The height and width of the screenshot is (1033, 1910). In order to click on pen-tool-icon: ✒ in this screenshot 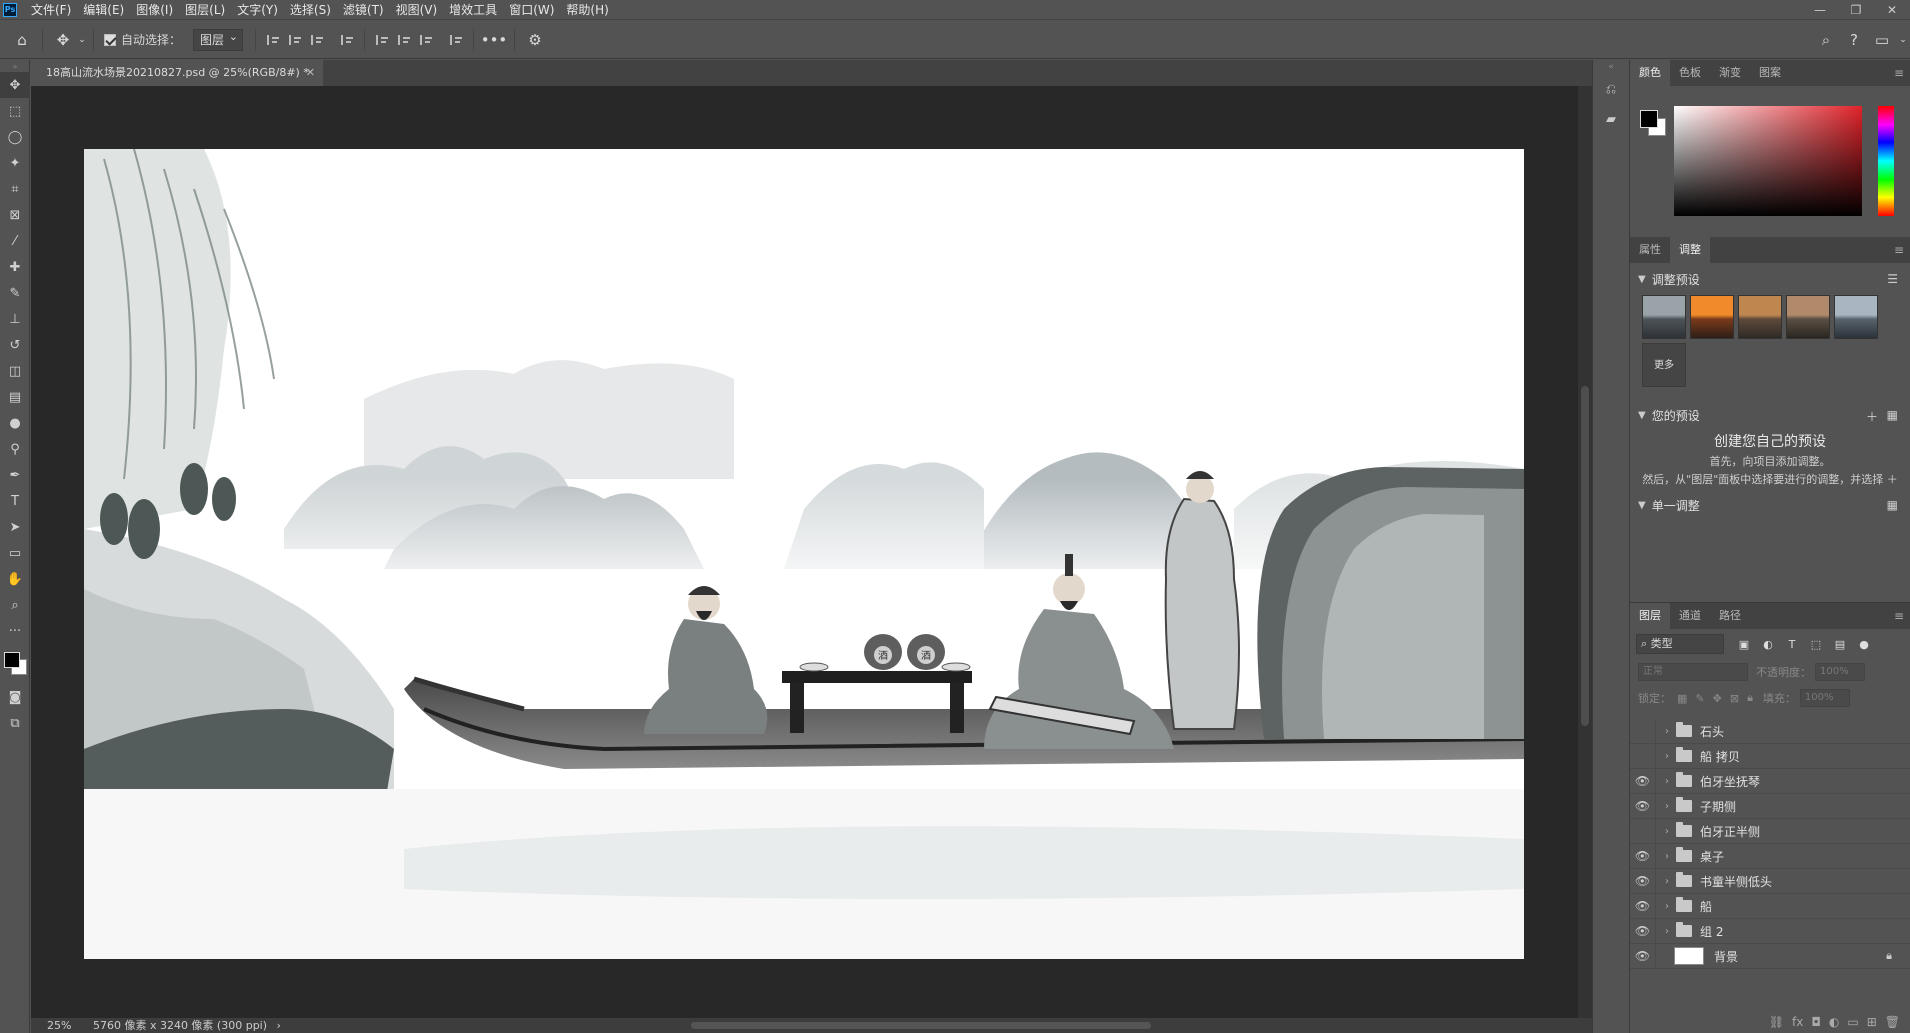, I will do `click(15, 475)`.